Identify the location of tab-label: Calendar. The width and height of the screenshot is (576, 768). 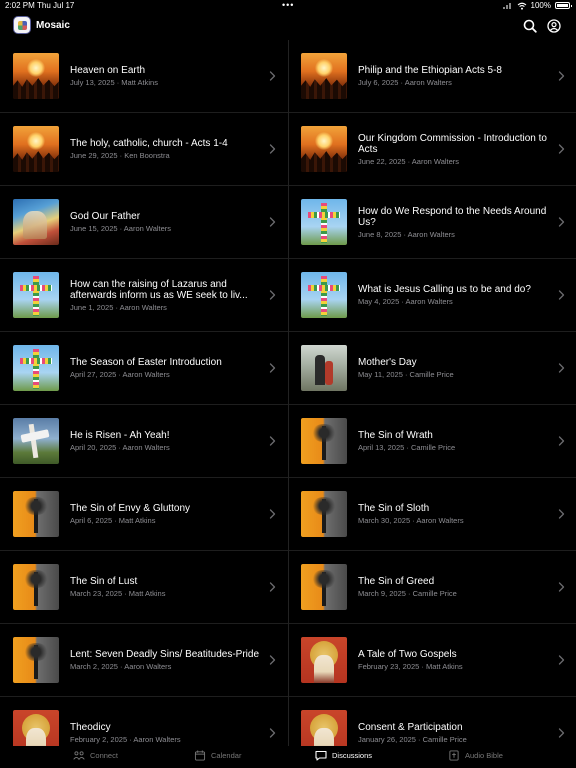
(226, 755).